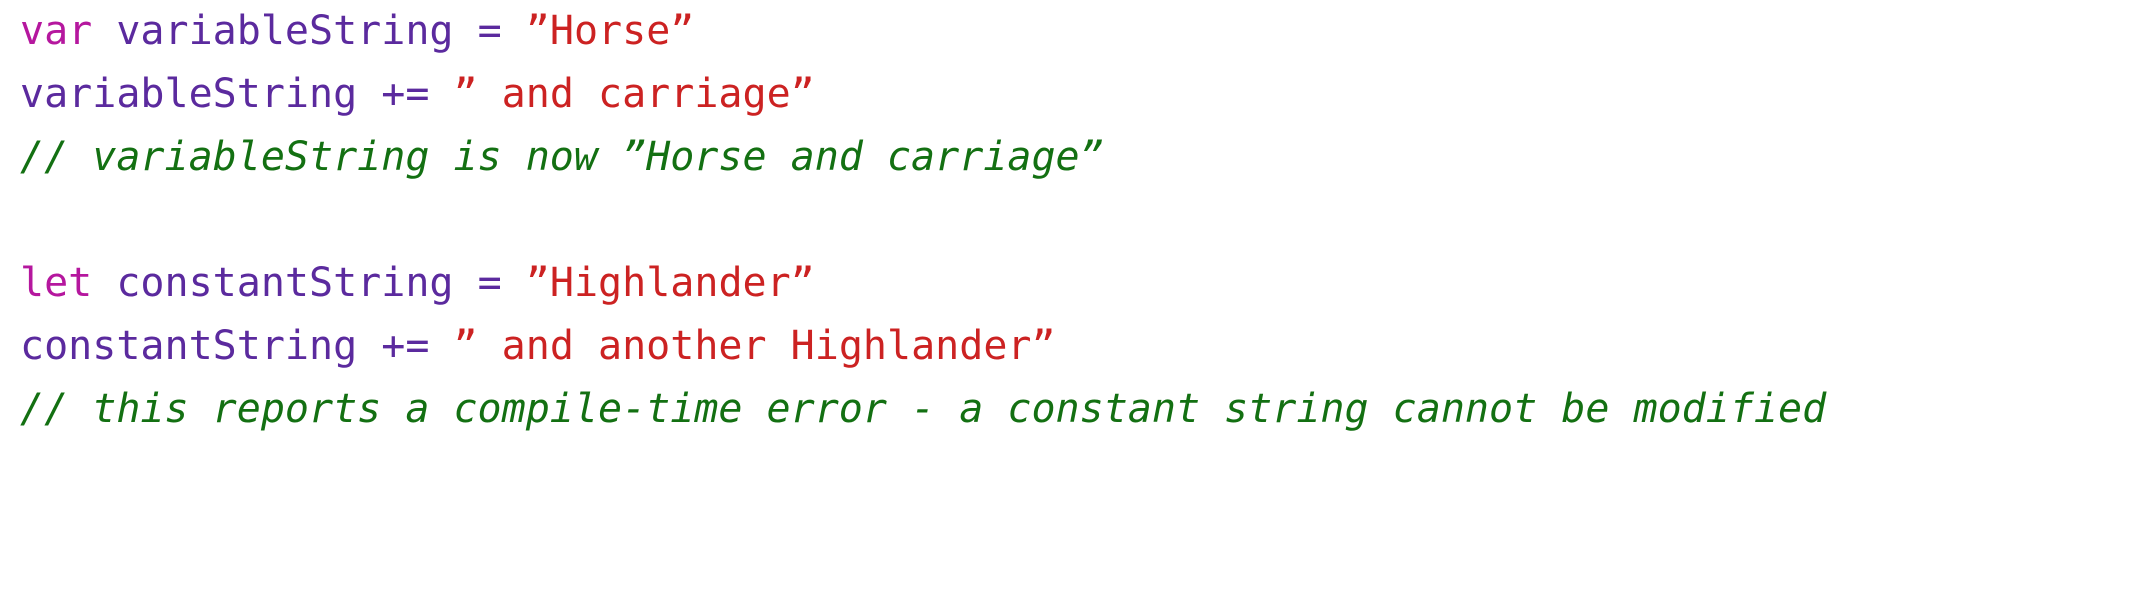 This screenshot has height=606, width=2150. Describe the element at coordinates (56, 283) in the screenshot. I see `code-token-keyword: let` at that location.